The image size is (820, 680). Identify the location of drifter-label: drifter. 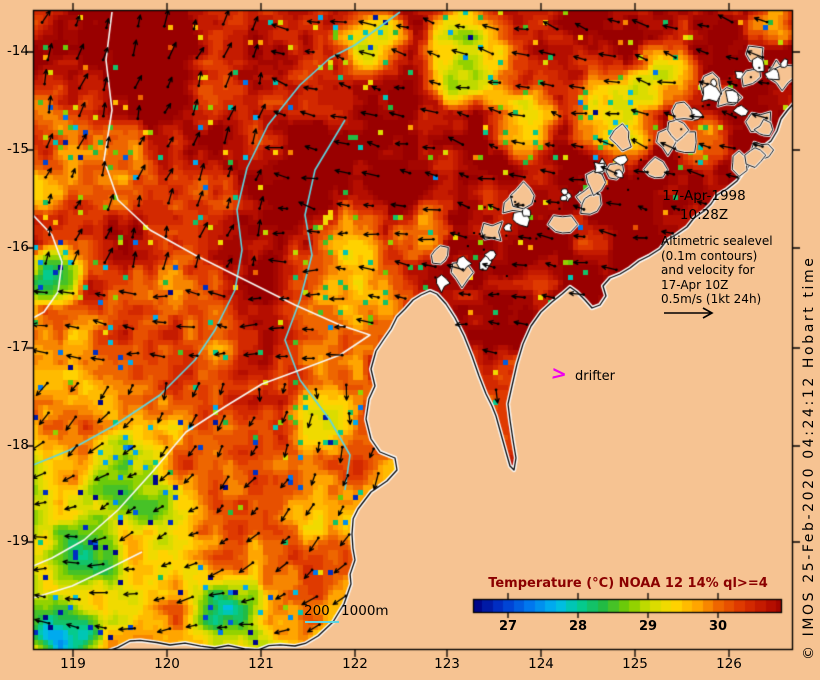
(595, 376).